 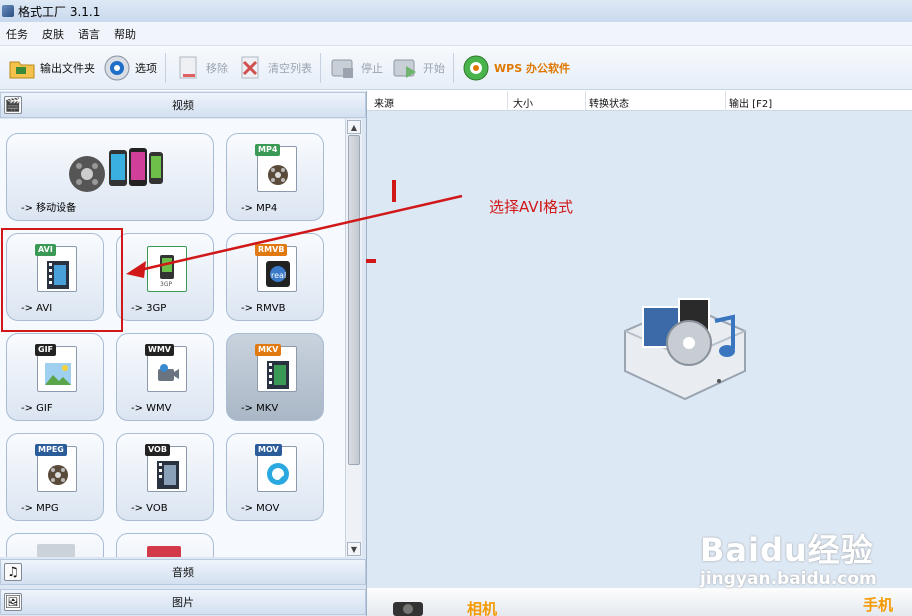 I want to click on baidu-watermark: Baidu经验 jingyan.baidu.com, so click(x=788, y=557).